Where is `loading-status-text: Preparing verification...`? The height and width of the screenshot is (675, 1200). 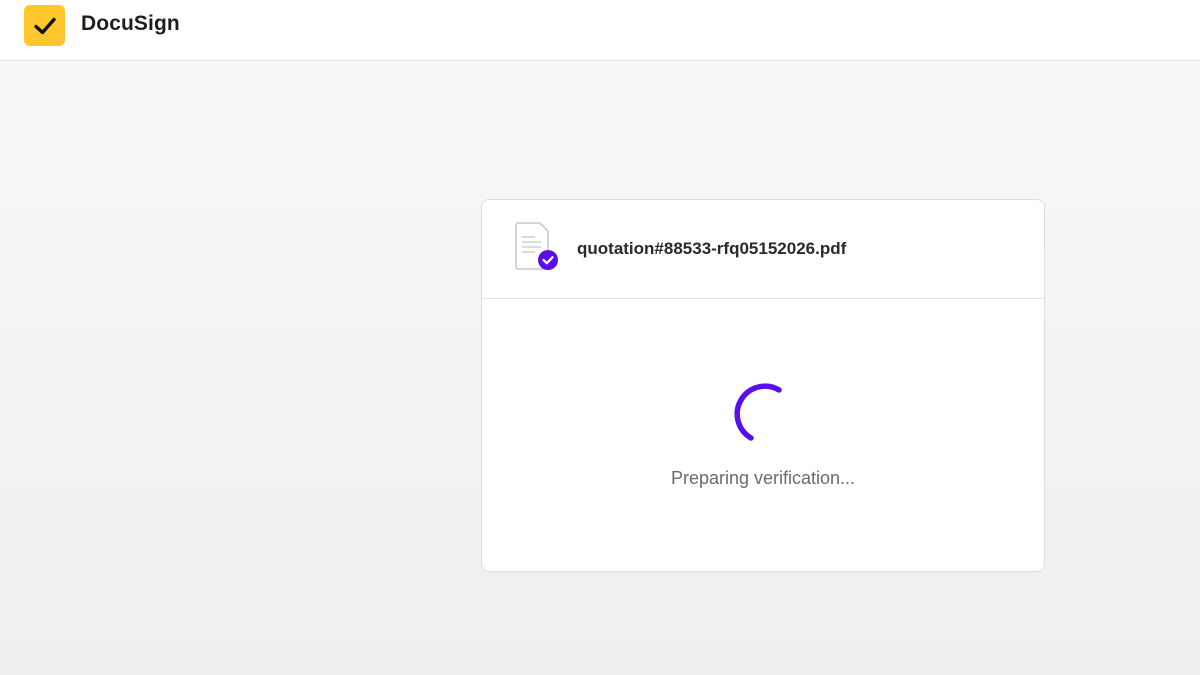 loading-status-text: Preparing verification... is located at coordinates (763, 478).